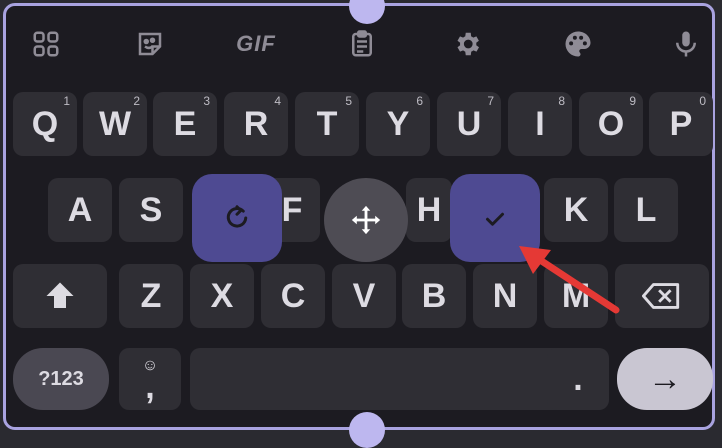  I want to click on comma-emoji-key: ☺ ,, so click(150, 379).